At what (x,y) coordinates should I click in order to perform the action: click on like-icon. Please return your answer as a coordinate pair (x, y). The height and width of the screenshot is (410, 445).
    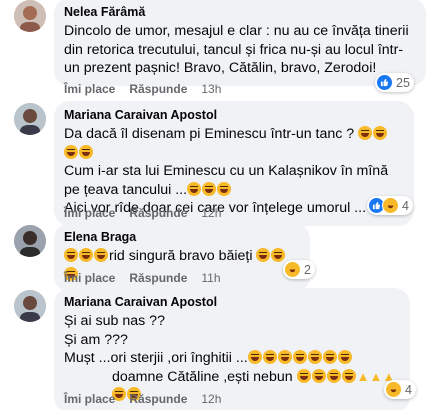
    Looking at the image, I should click on (384, 82).